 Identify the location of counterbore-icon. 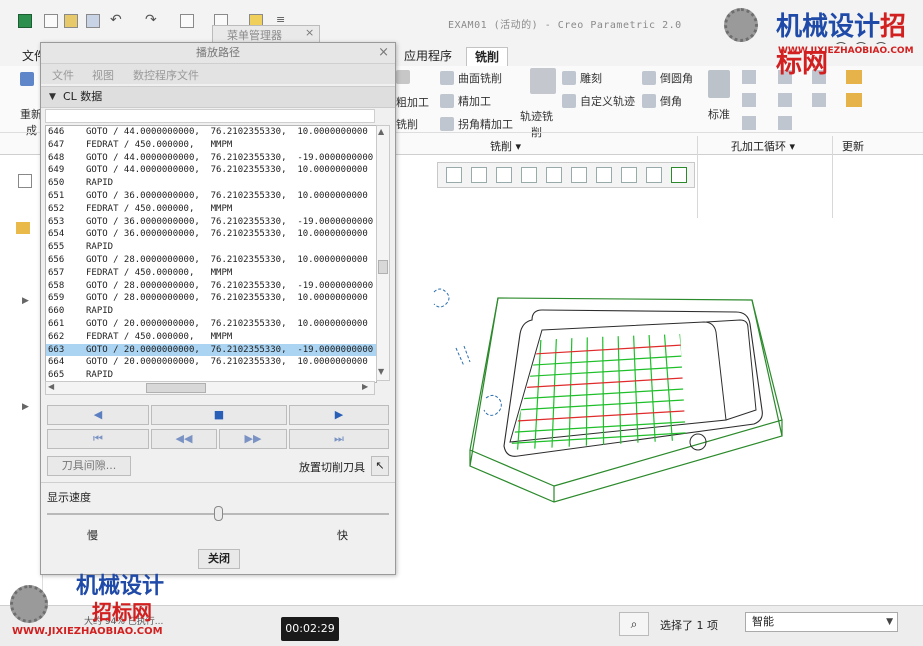
(749, 123).